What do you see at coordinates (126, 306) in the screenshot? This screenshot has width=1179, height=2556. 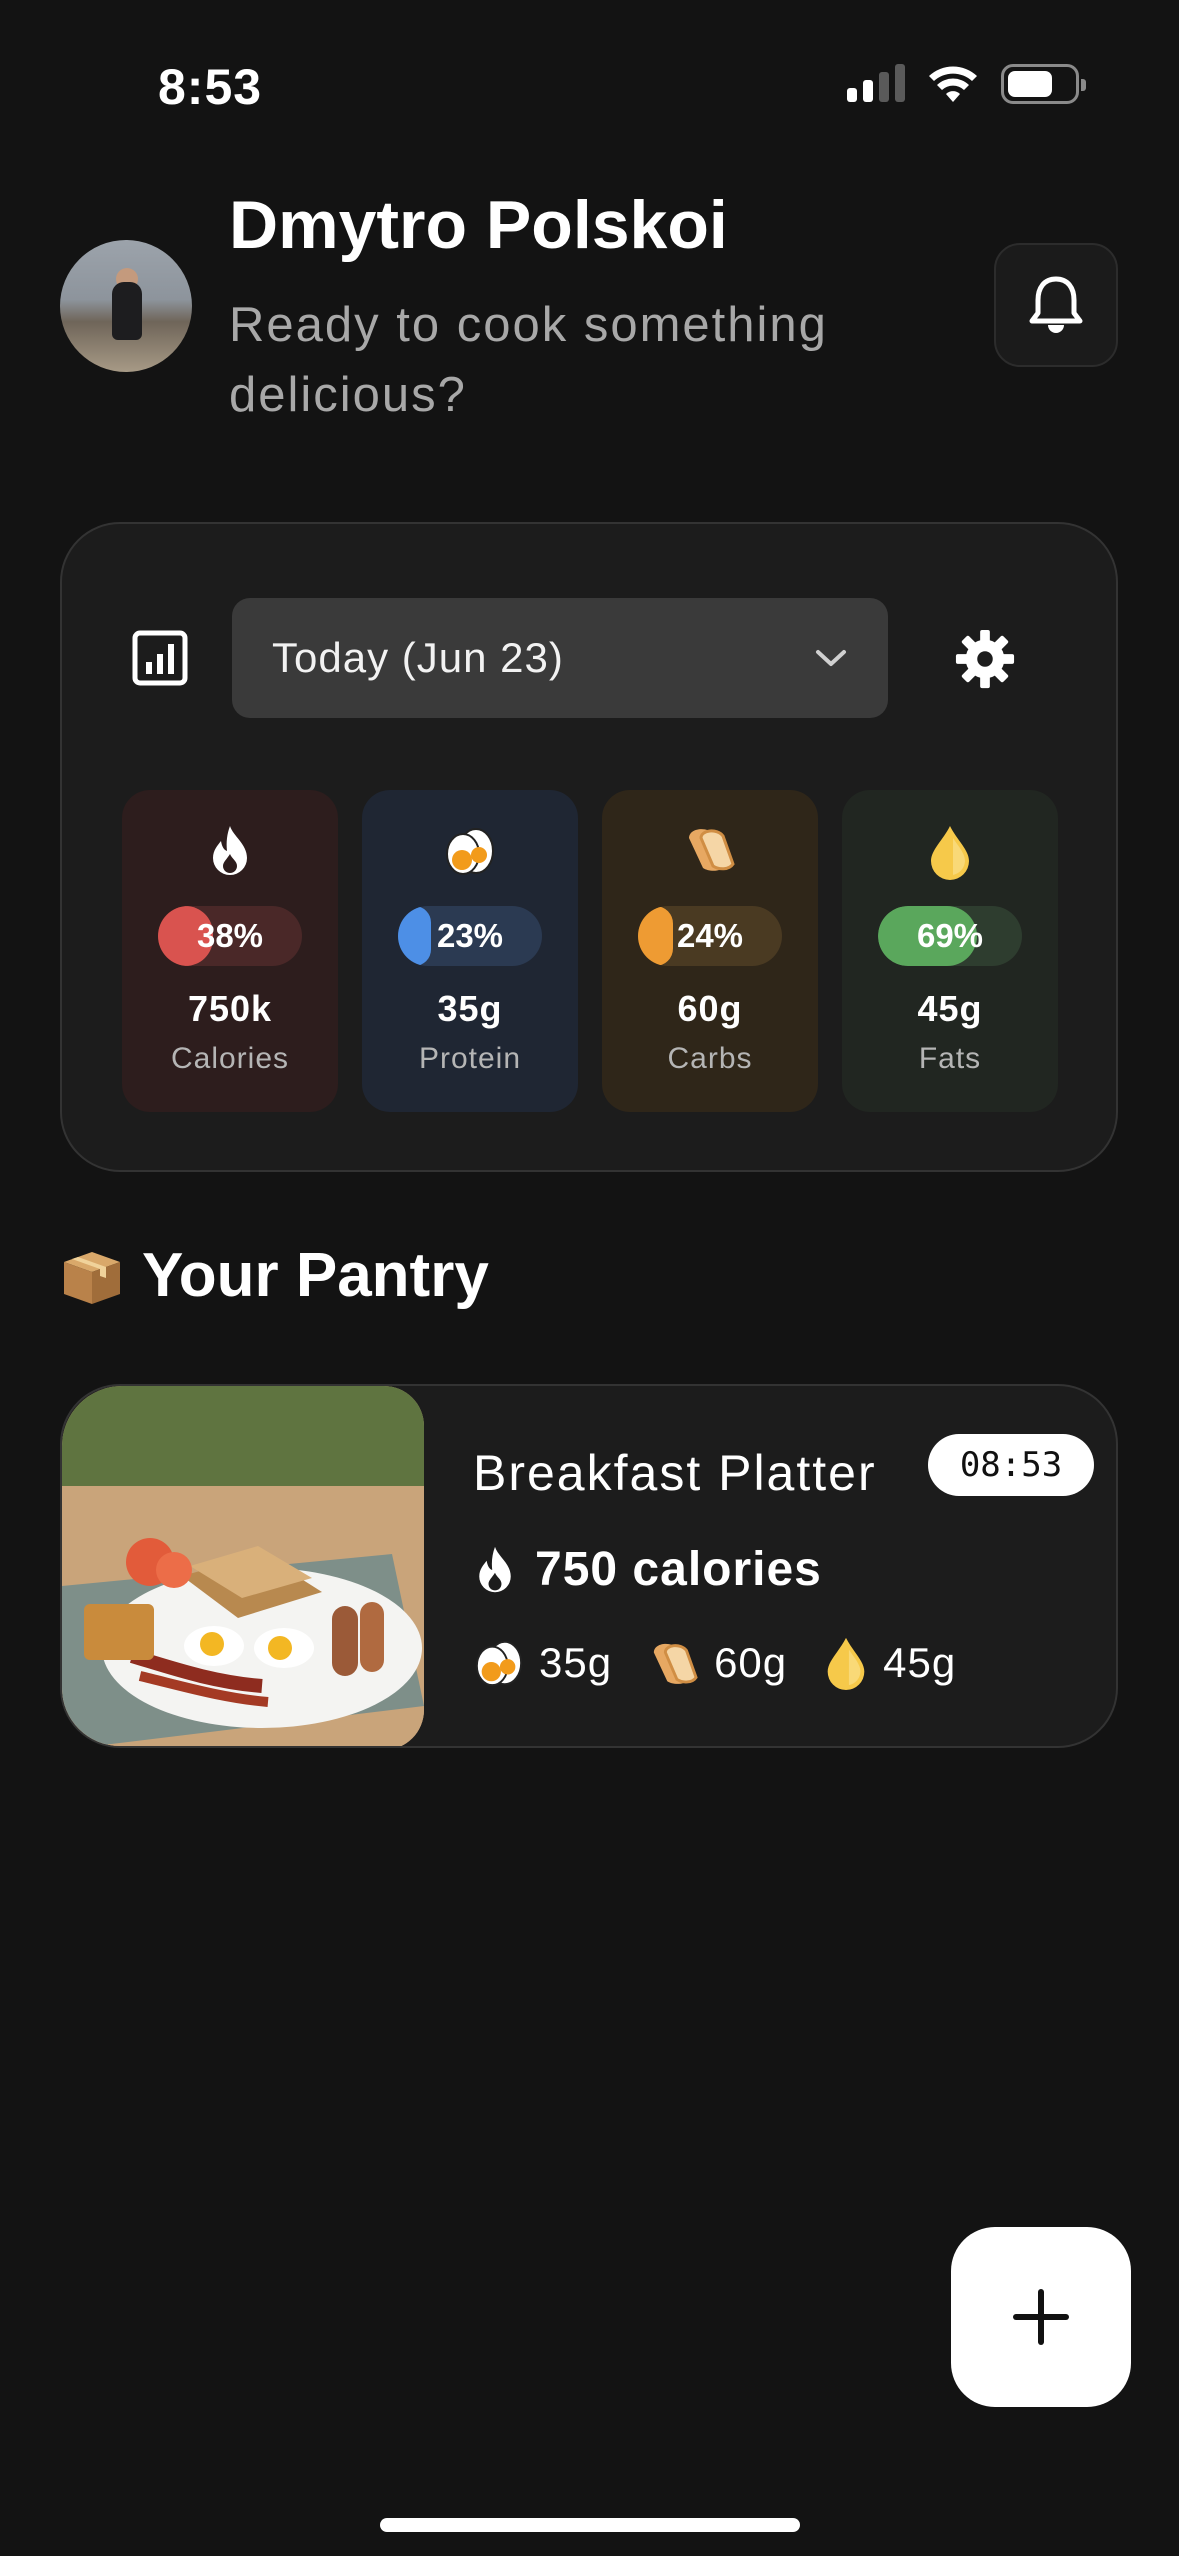 I see `avatar` at bounding box center [126, 306].